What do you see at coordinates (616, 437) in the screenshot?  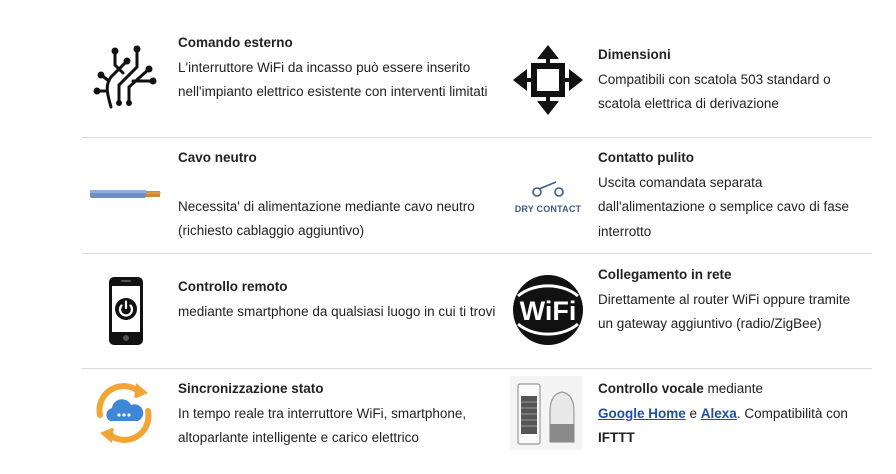 I see `ifttt-label: IFTTT` at bounding box center [616, 437].